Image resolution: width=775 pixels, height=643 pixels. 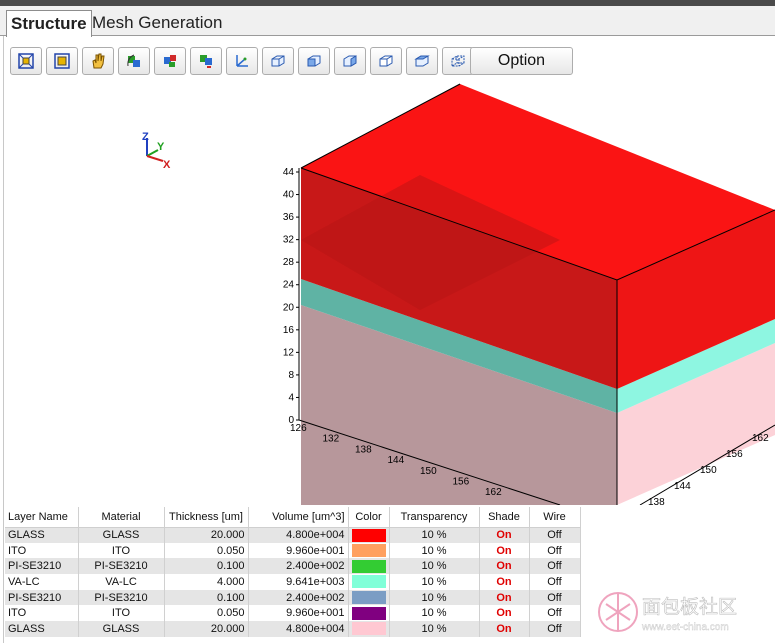 I want to click on thickness-cell-text: 4.000, so click(x=230, y=581).